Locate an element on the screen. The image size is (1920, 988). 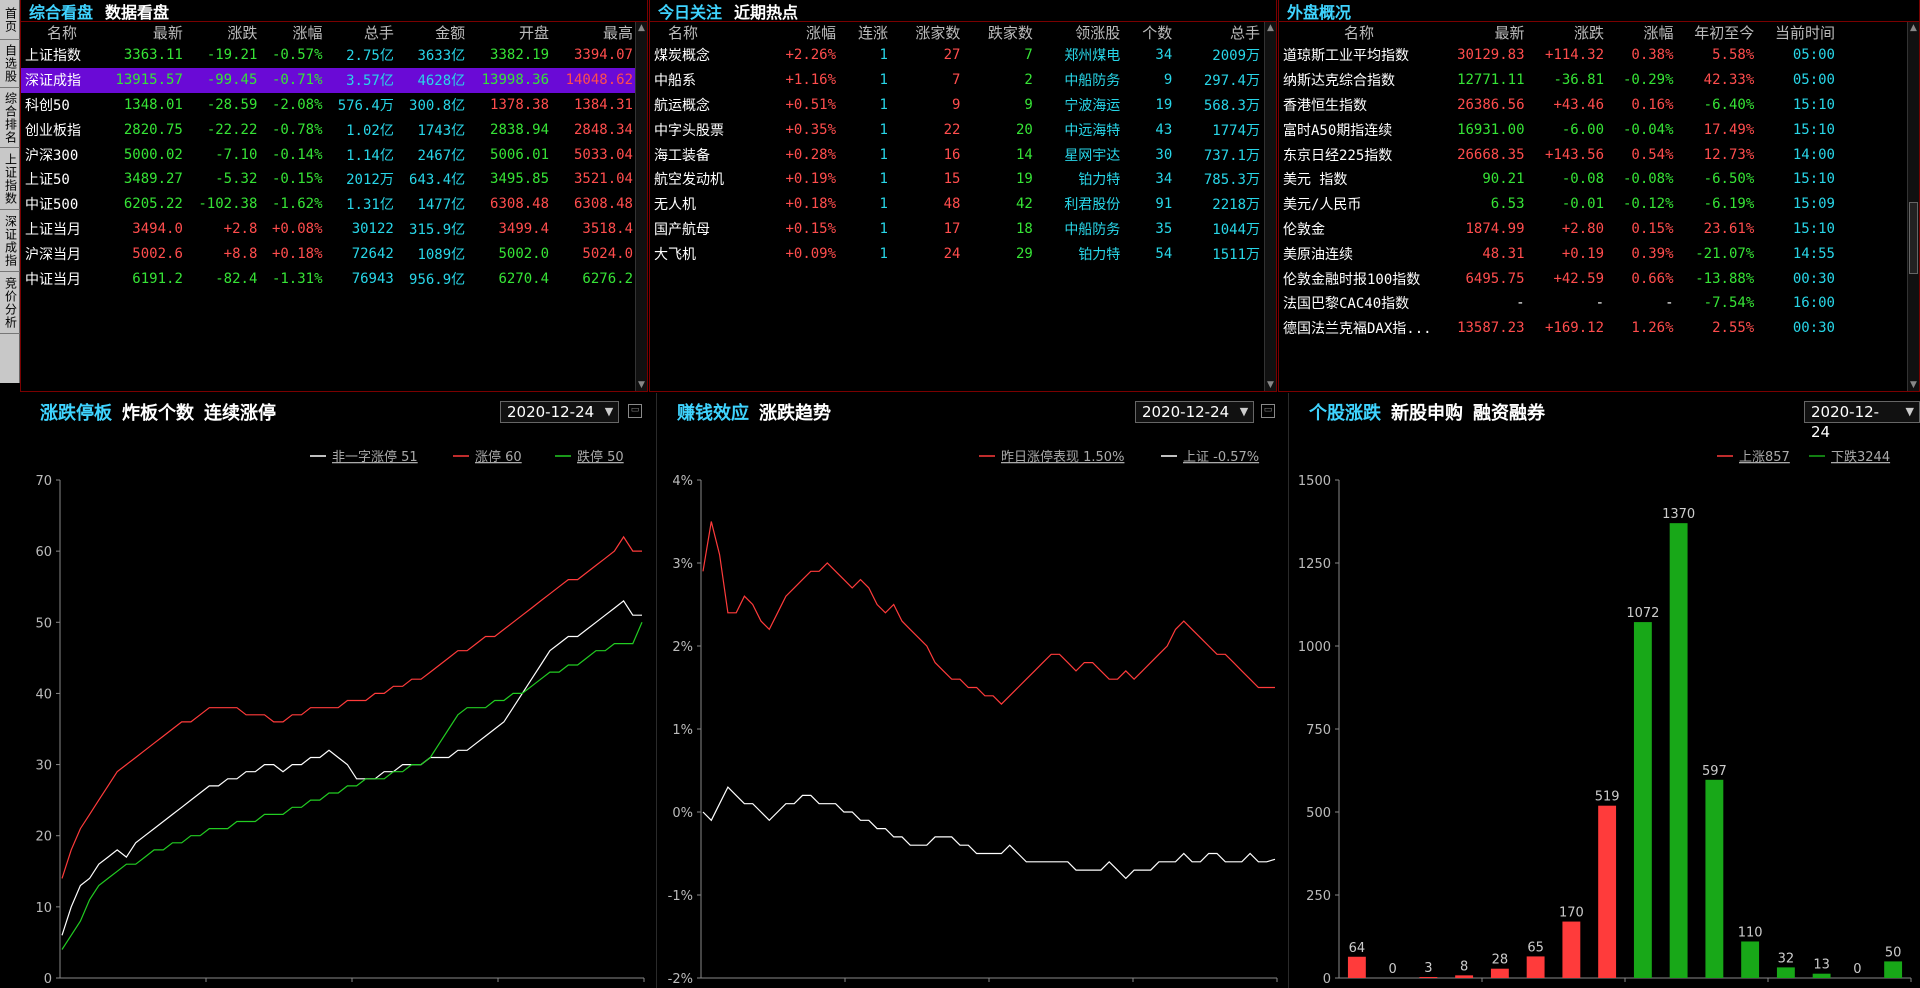
table-row: 香港恒生指数 26386.56 +43.46 0.16% -6.40% 15:10 is located at coordinates (1559, 105).